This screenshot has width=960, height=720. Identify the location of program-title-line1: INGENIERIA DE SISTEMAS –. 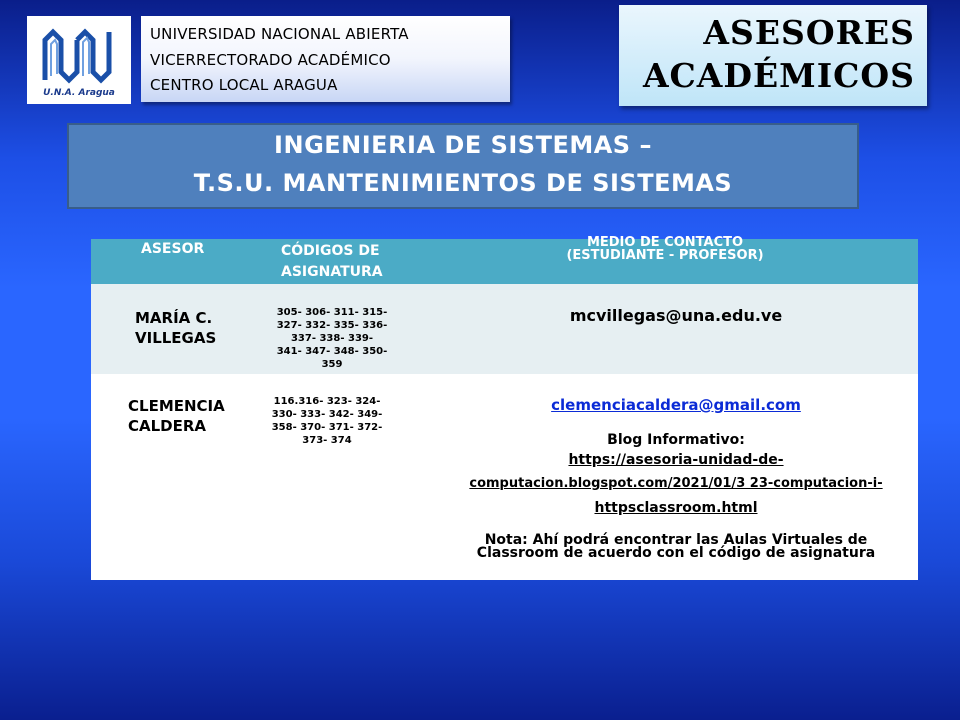
(463, 145).